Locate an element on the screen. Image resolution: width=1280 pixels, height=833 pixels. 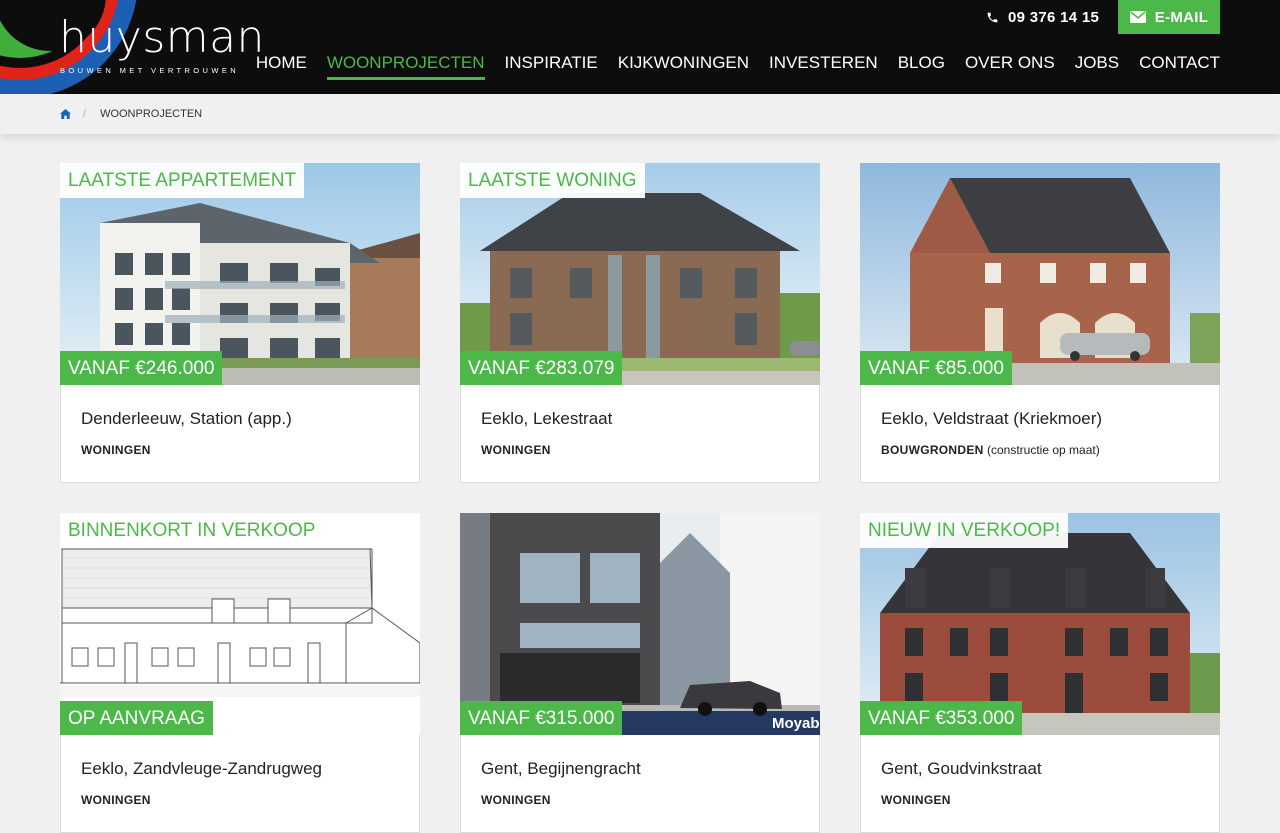
nav-jobs: JOBS is located at coordinates (1097, 66).